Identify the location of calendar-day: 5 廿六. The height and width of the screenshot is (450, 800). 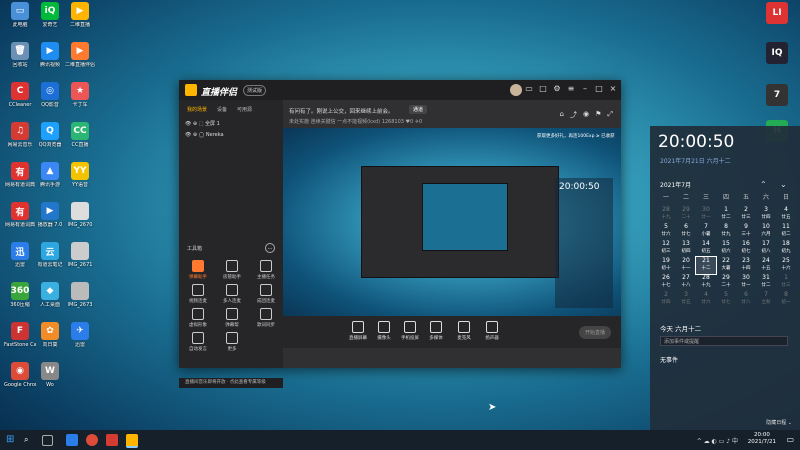
(666, 231).